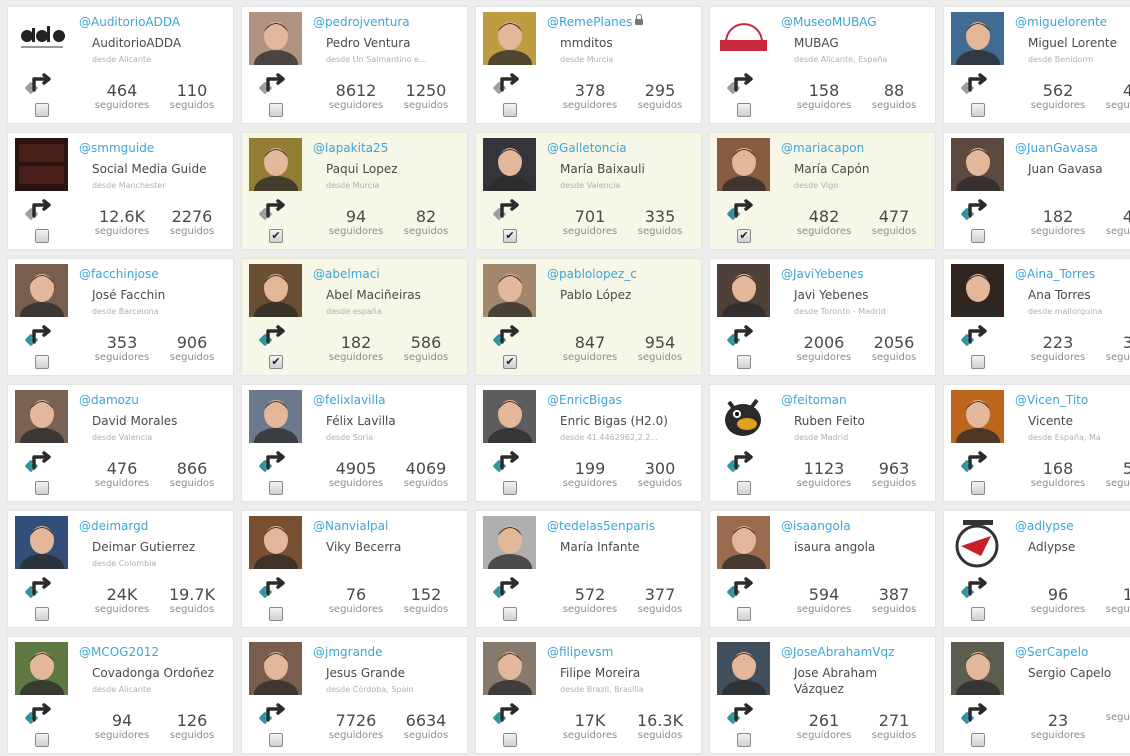 This screenshot has width=1130, height=756. I want to click on user-handle-link: @jmgrande, so click(348, 652).